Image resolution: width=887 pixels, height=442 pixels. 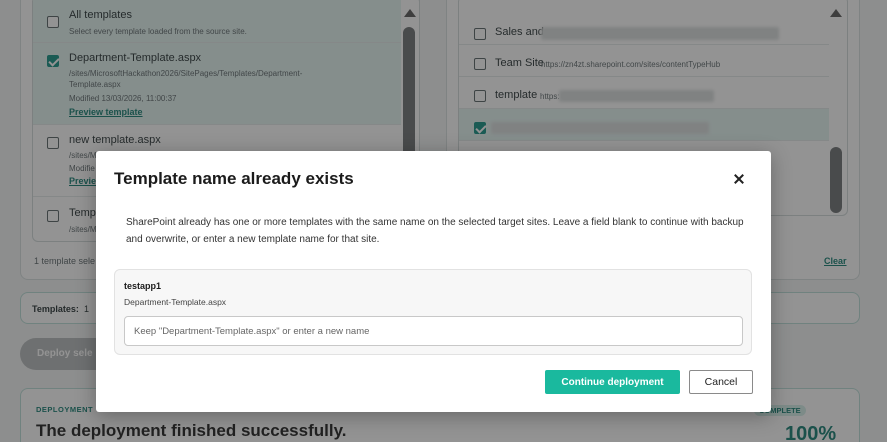 What do you see at coordinates (612, 382) in the screenshot?
I see `continue-deployment-button: Continue deployment` at bounding box center [612, 382].